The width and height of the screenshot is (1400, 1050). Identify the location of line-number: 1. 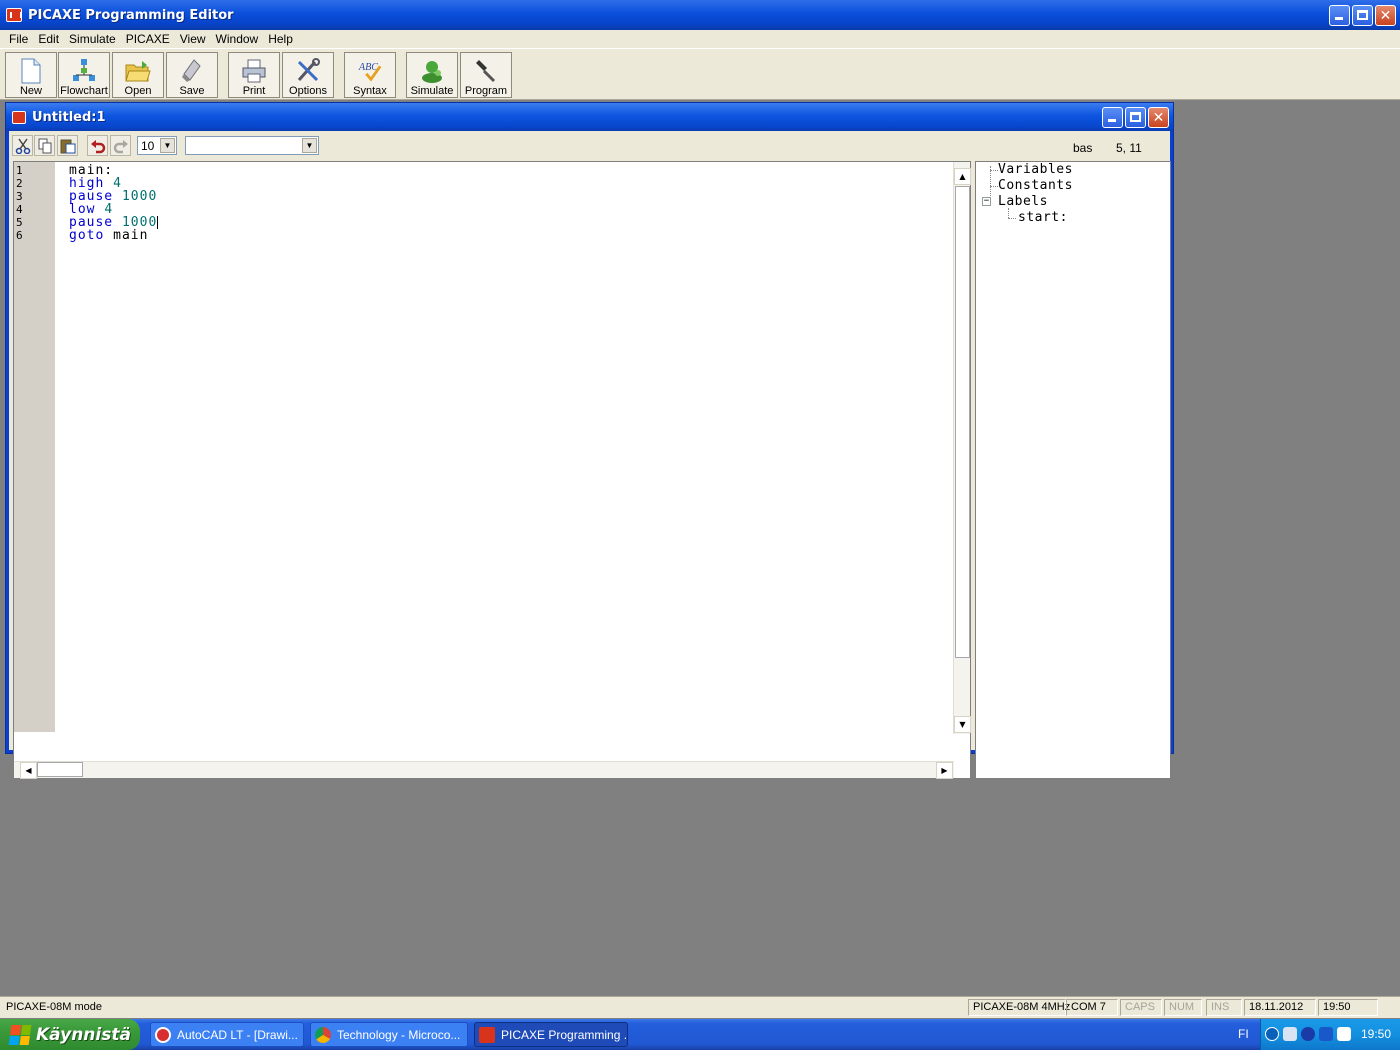
(19, 170).